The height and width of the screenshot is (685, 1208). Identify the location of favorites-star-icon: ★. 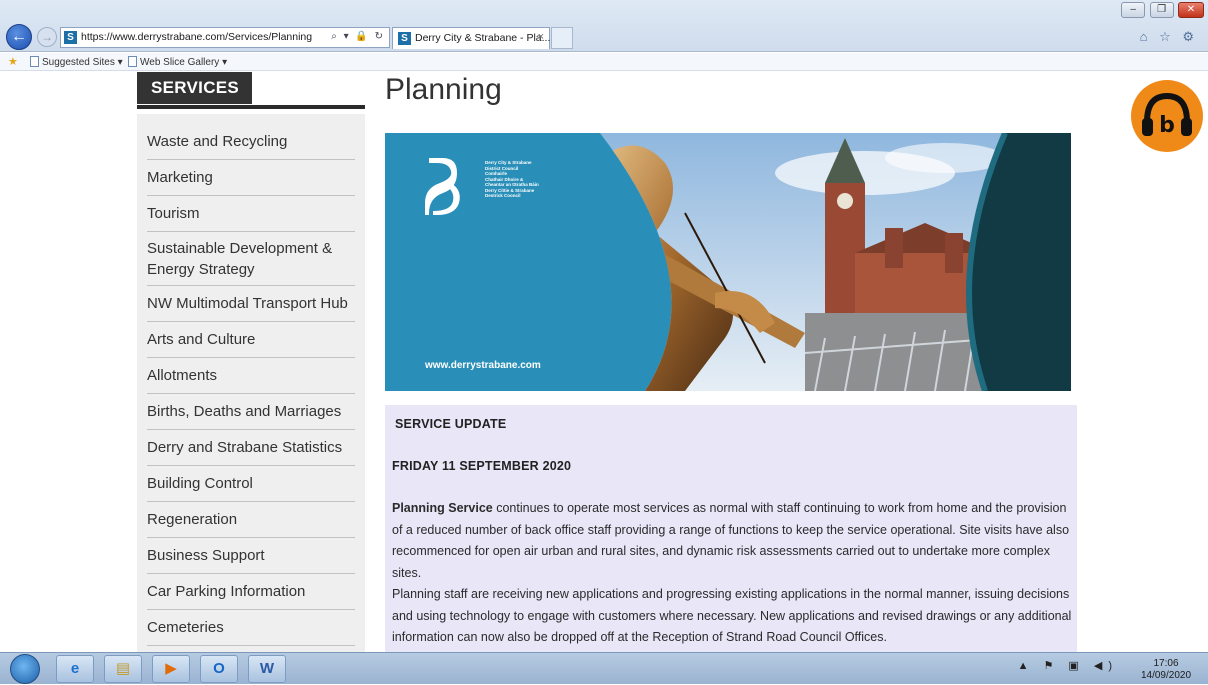
(13, 61).